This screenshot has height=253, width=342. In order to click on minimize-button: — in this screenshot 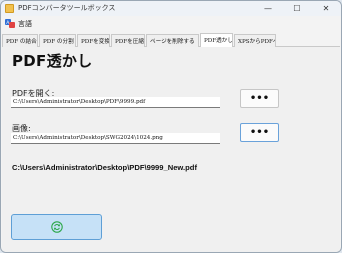, I will do `click(268, 8)`.